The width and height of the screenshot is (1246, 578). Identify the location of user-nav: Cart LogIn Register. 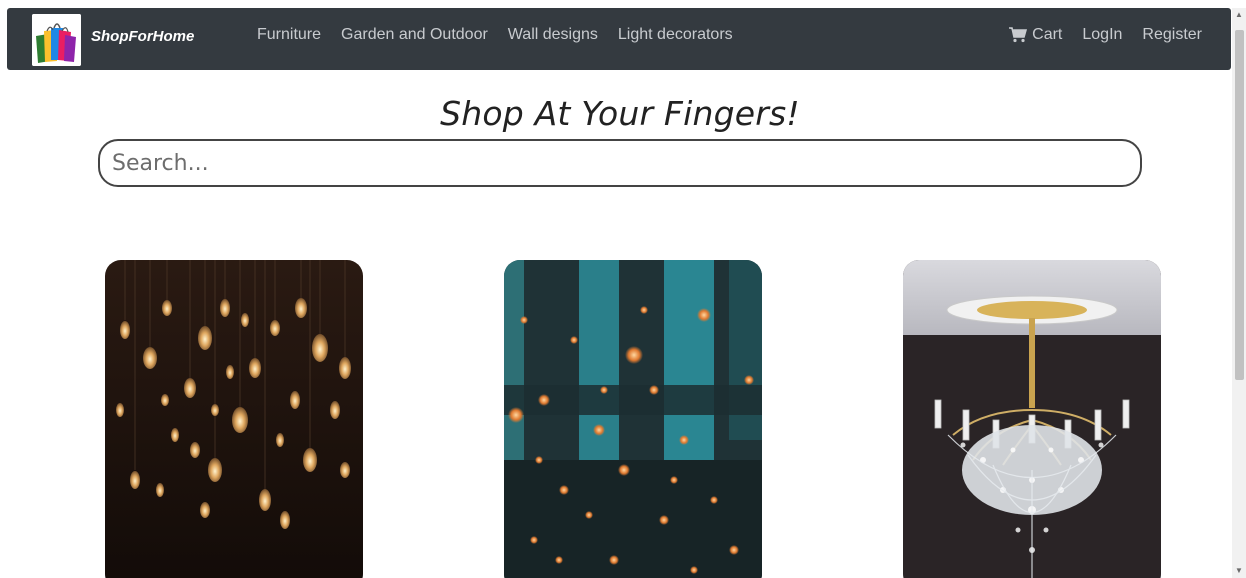
(1105, 35).